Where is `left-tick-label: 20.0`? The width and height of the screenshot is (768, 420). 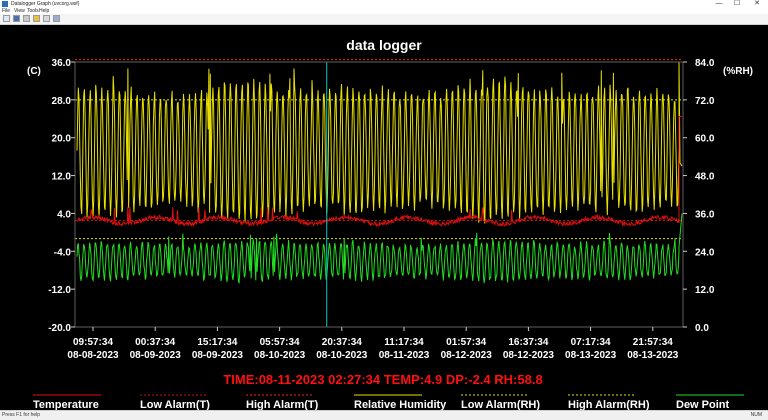
left-tick-label: 20.0 is located at coordinates (62, 139).